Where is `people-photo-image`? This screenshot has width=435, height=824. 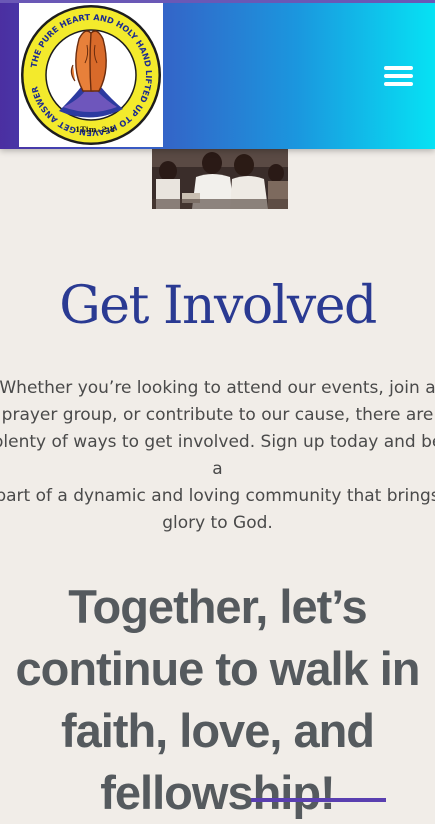 people-photo-image is located at coordinates (220, 179).